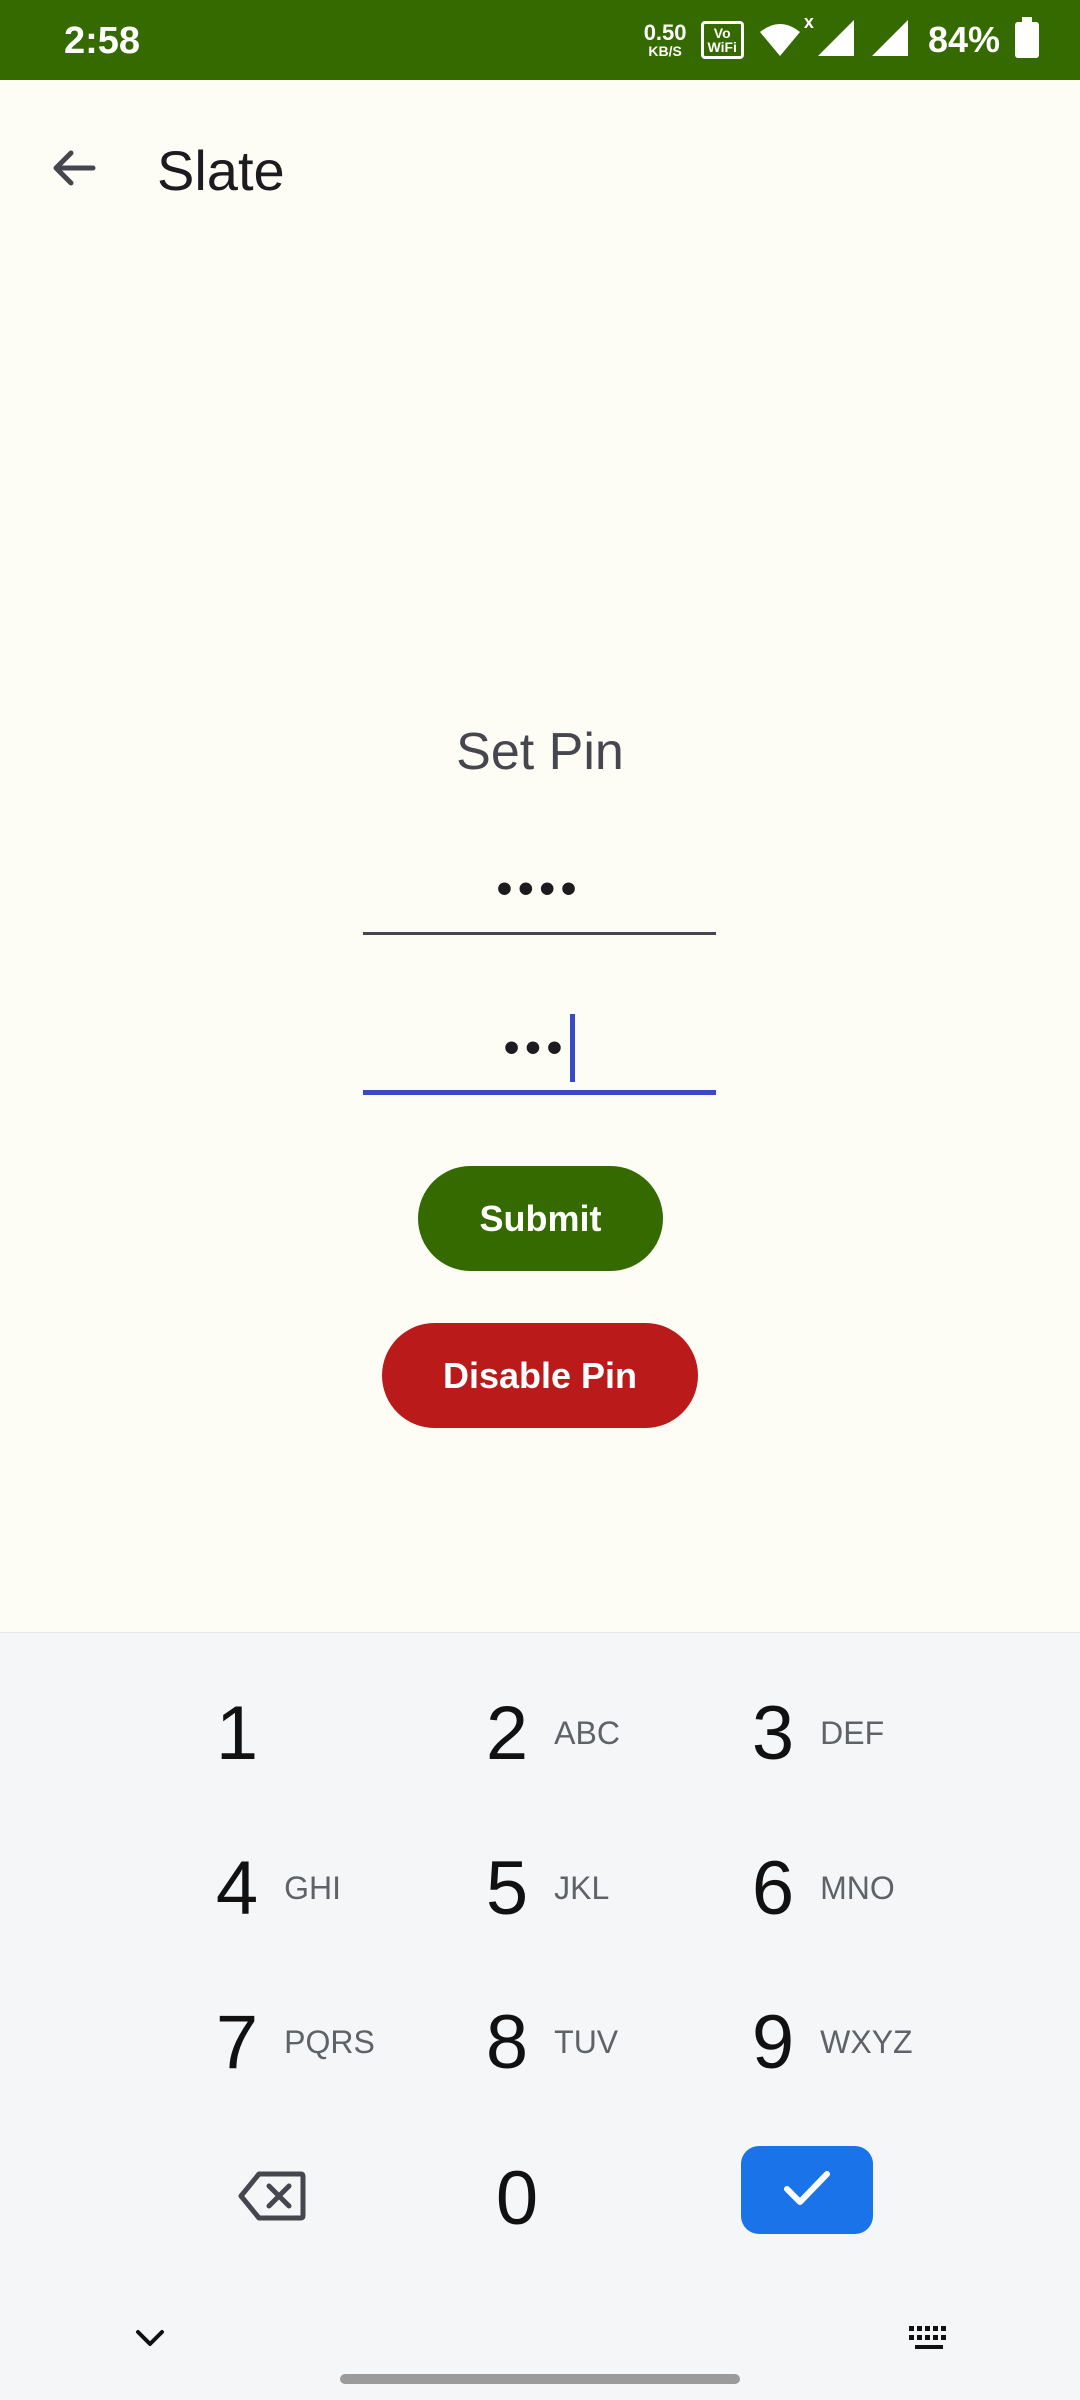 Image resolution: width=1080 pixels, height=2400 pixels. I want to click on key-letters: GHI, so click(313, 1887).